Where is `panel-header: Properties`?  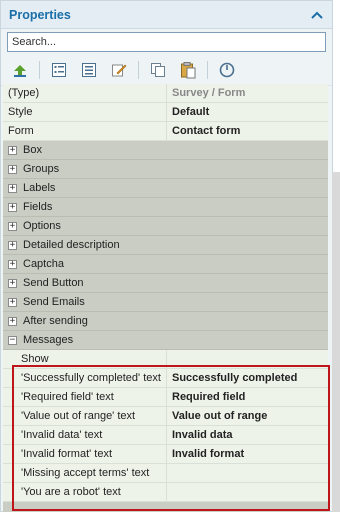
panel-header: Properties is located at coordinates (166, 15).